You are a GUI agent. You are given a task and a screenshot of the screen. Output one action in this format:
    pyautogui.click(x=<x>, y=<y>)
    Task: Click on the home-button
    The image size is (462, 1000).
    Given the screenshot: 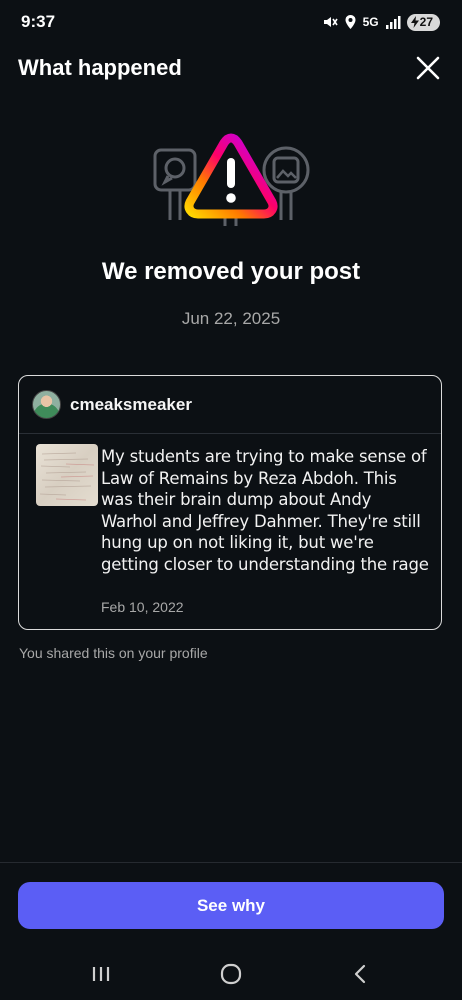 What is the action you would take?
    pyautogui.click(x=231, y=974)
    